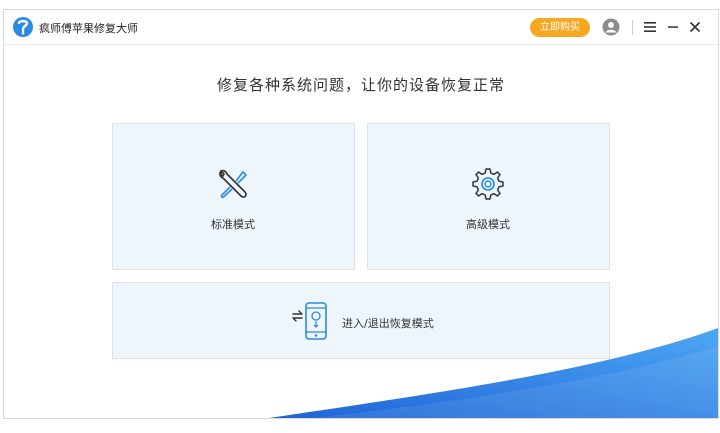 This screenshot has height=433, width=720. I want to click on standard-mode-label: 标准模式, so click(233, 224).